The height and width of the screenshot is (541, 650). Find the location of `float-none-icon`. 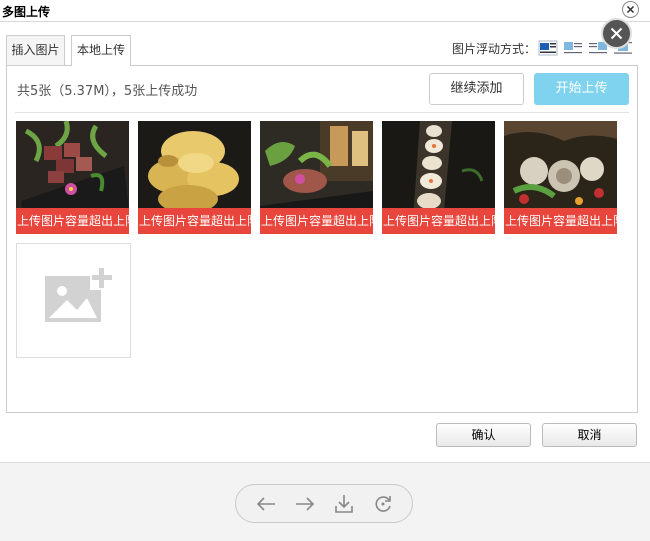

float-none-icon is located at coordinates (548, 48).